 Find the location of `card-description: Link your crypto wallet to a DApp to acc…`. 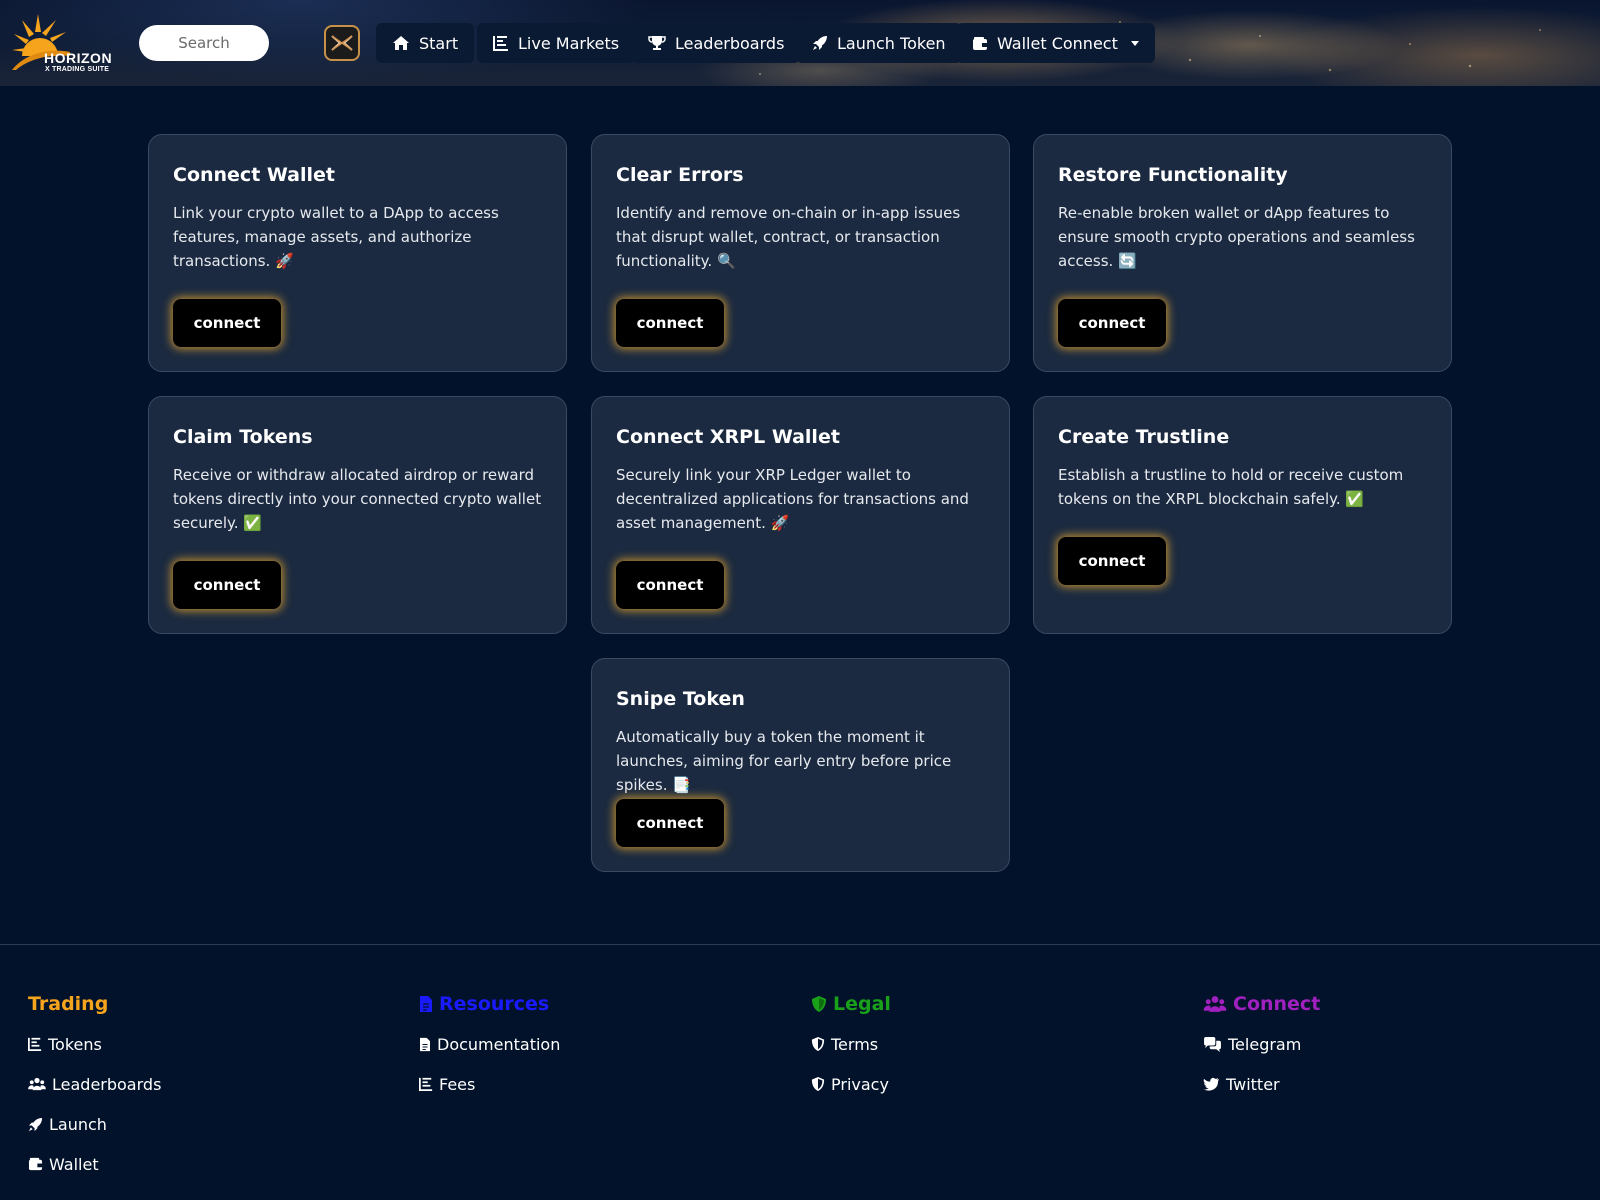

card-description: Link your crypto wallet to a DApp to acc… is located at coordinates (336, 237).